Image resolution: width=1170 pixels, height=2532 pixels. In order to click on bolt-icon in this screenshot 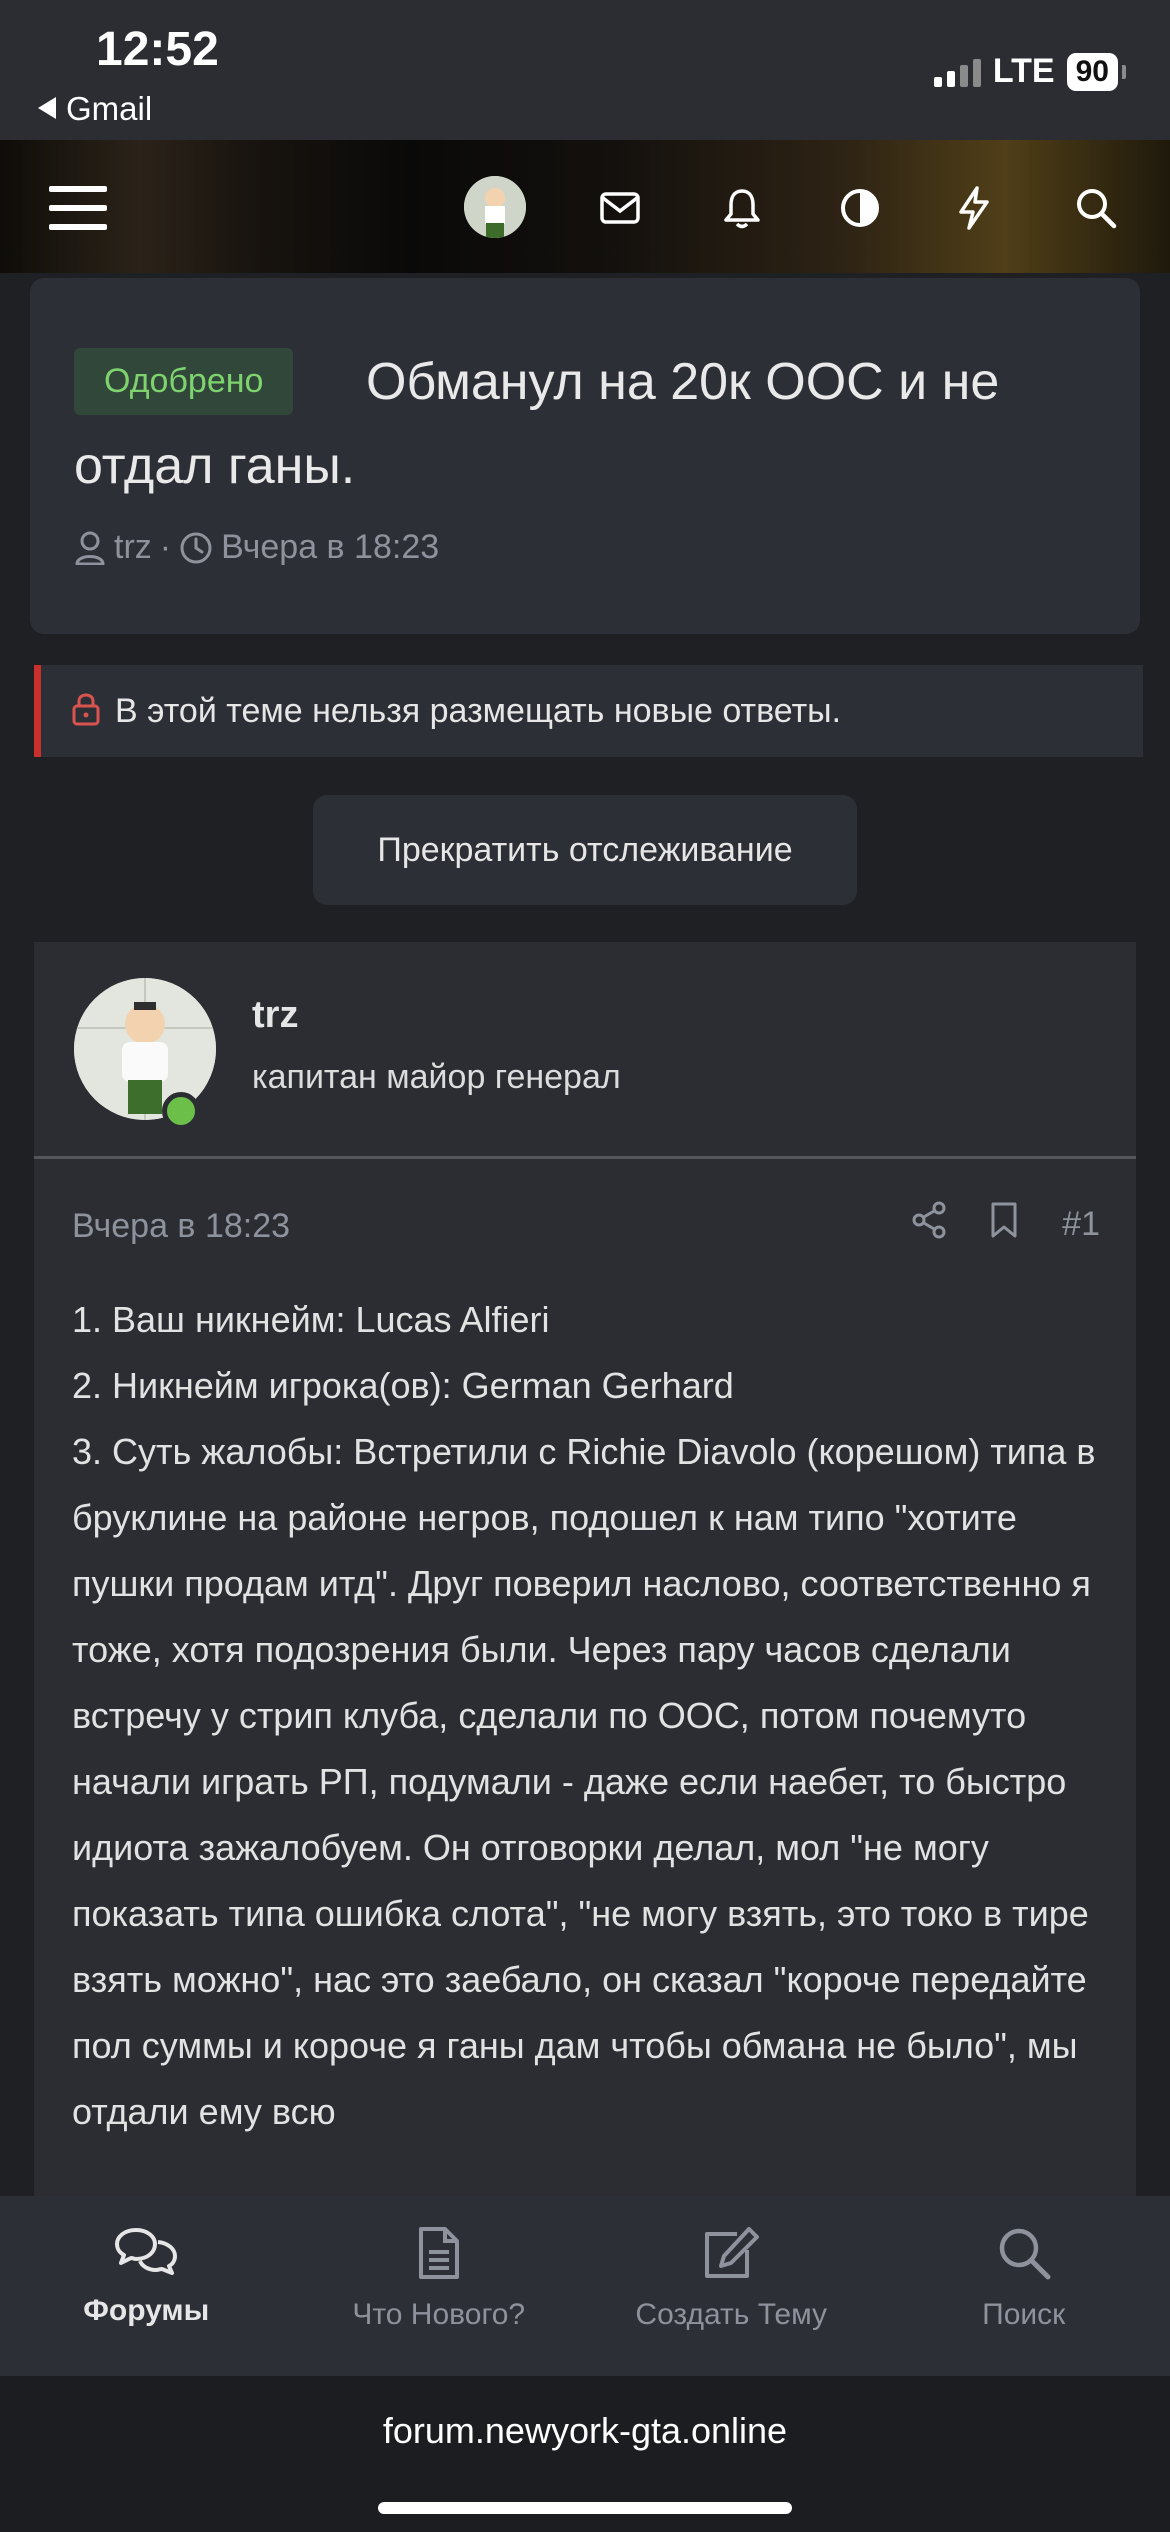, I will do `click(974, 208)`.